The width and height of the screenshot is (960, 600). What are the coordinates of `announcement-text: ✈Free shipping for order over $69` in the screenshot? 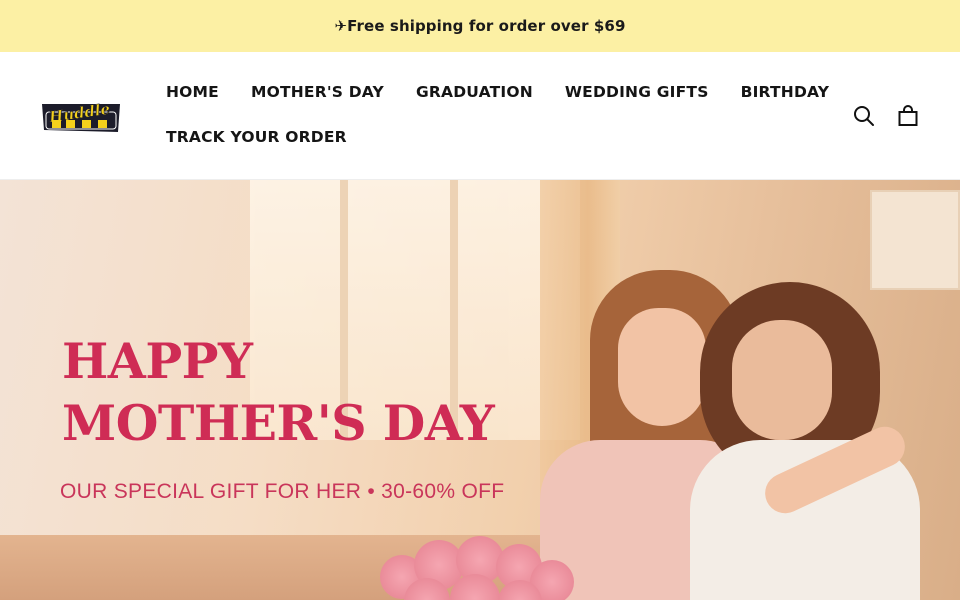 It's located at (480, 26).